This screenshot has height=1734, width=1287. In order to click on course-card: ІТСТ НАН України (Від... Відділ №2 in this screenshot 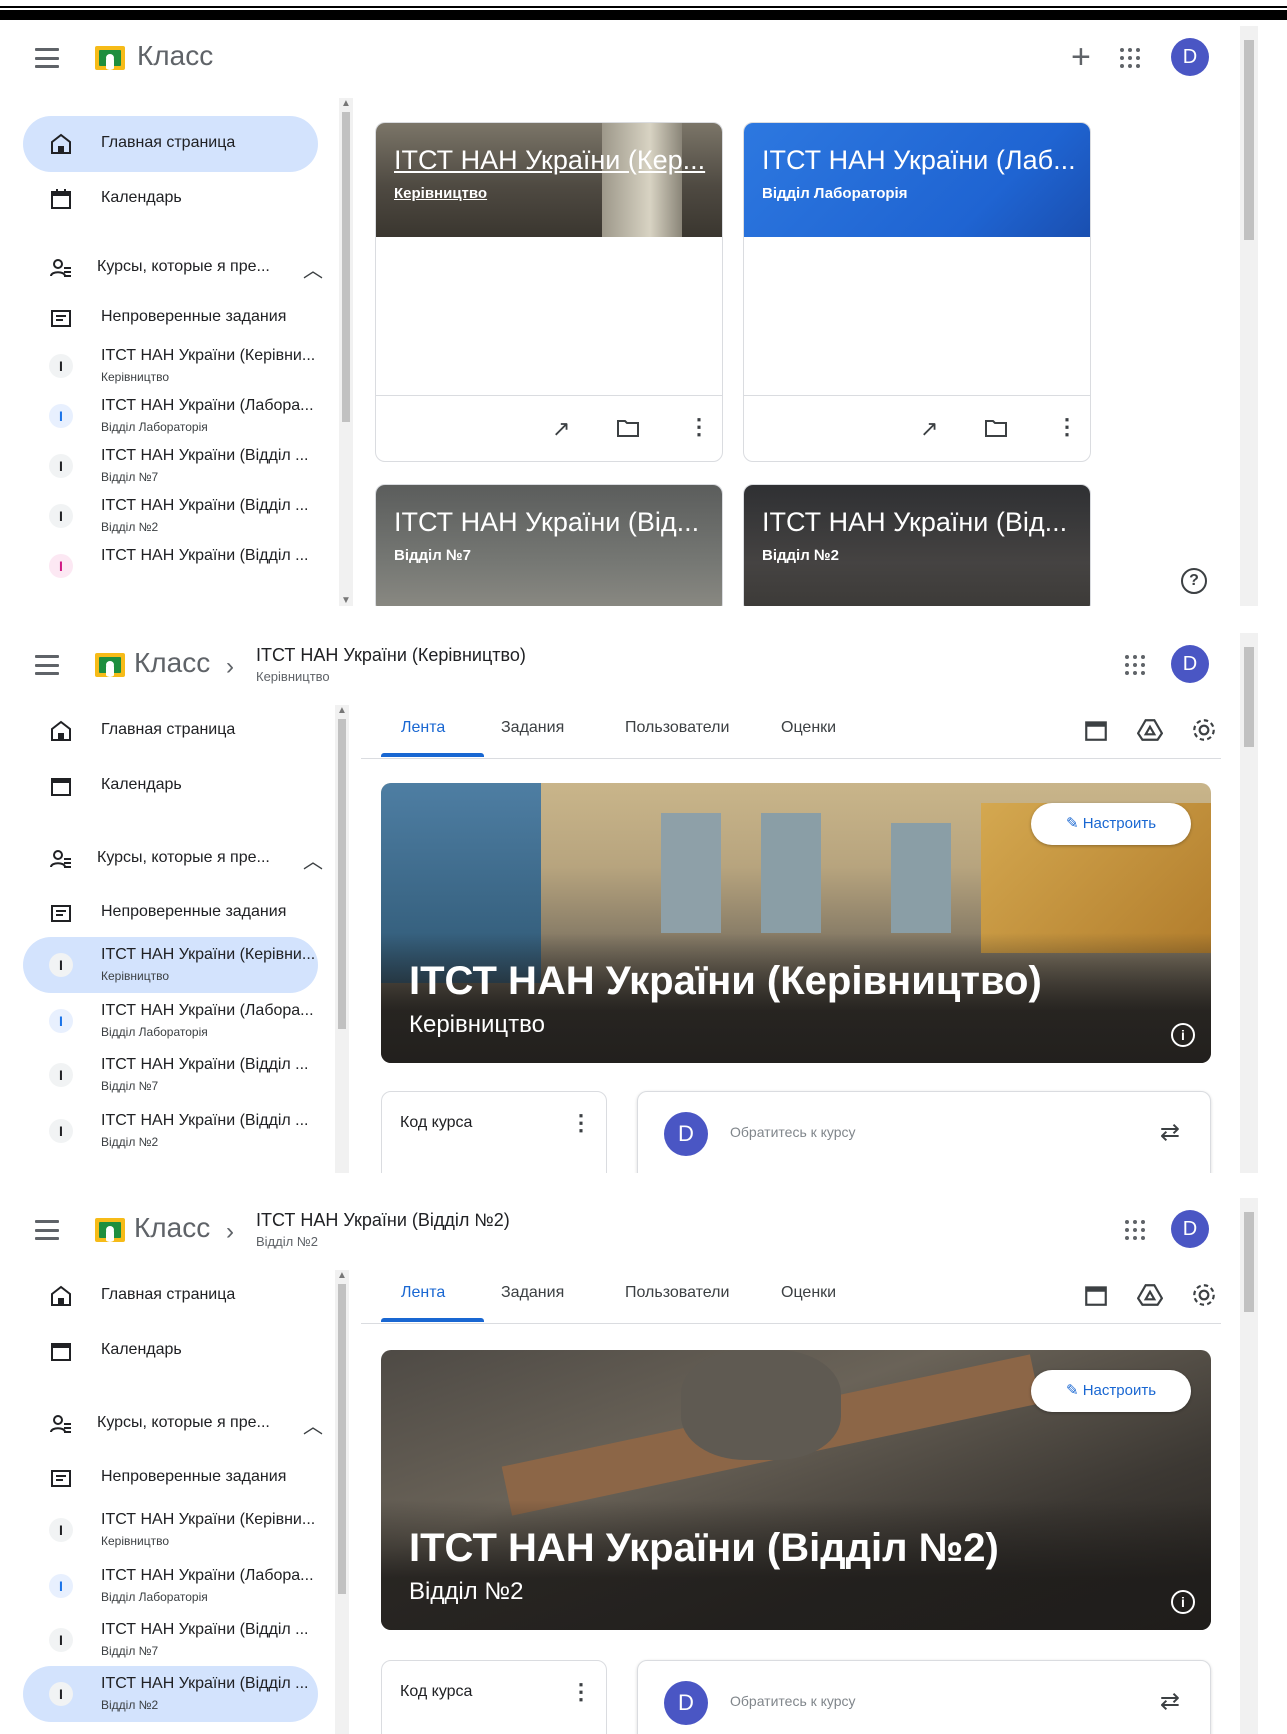, I will do `click(917, 545)`.